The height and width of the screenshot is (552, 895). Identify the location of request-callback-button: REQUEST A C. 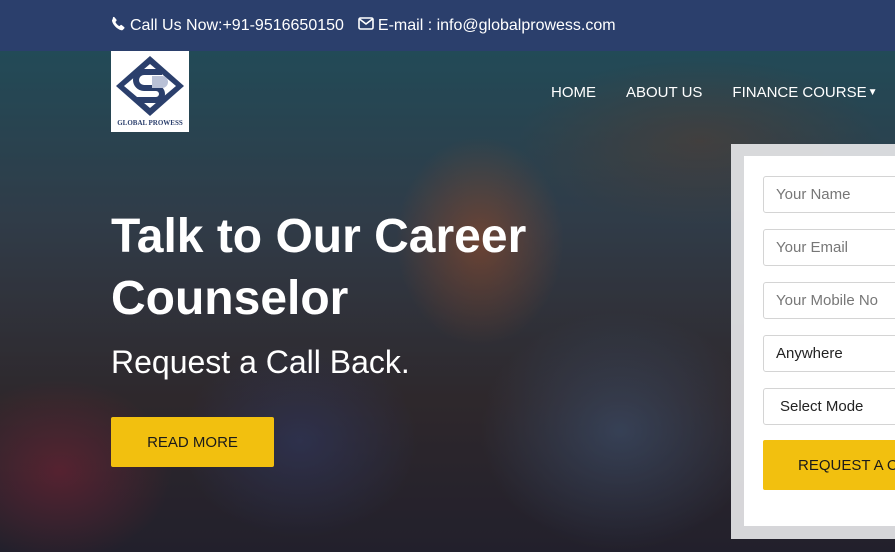
(829, 465).